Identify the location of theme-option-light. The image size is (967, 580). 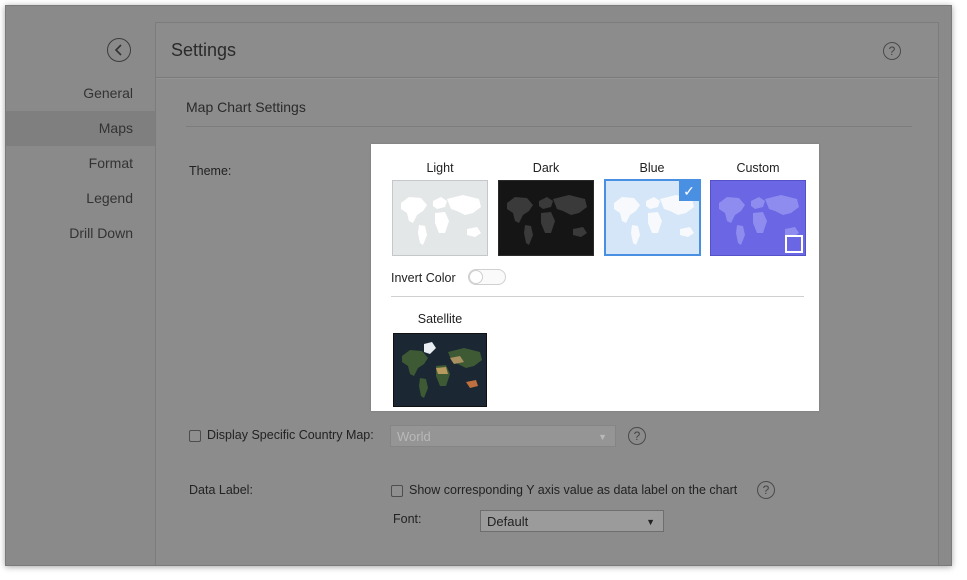
(440, 218).